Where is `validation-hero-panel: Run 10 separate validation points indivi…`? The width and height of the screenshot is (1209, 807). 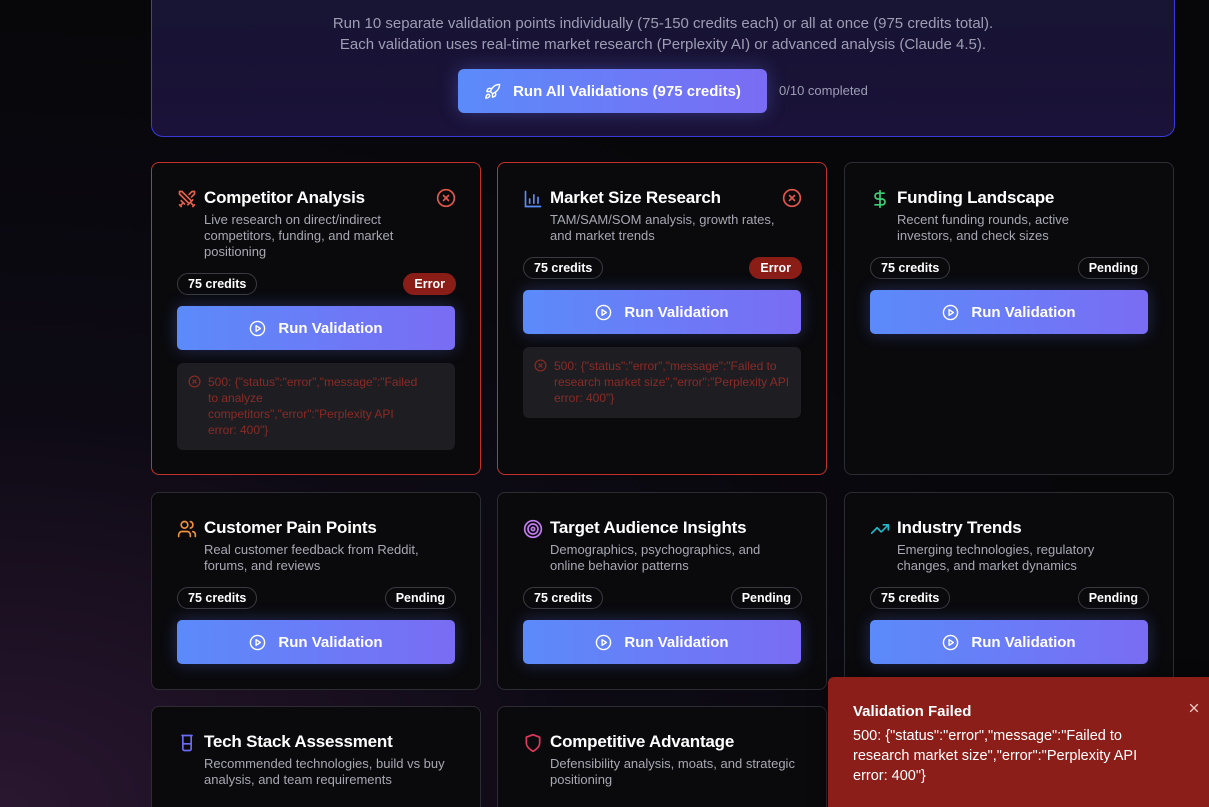 validation-hero-panel: Run 10 separate validation points indivi… is located at coordinates (663, 68).